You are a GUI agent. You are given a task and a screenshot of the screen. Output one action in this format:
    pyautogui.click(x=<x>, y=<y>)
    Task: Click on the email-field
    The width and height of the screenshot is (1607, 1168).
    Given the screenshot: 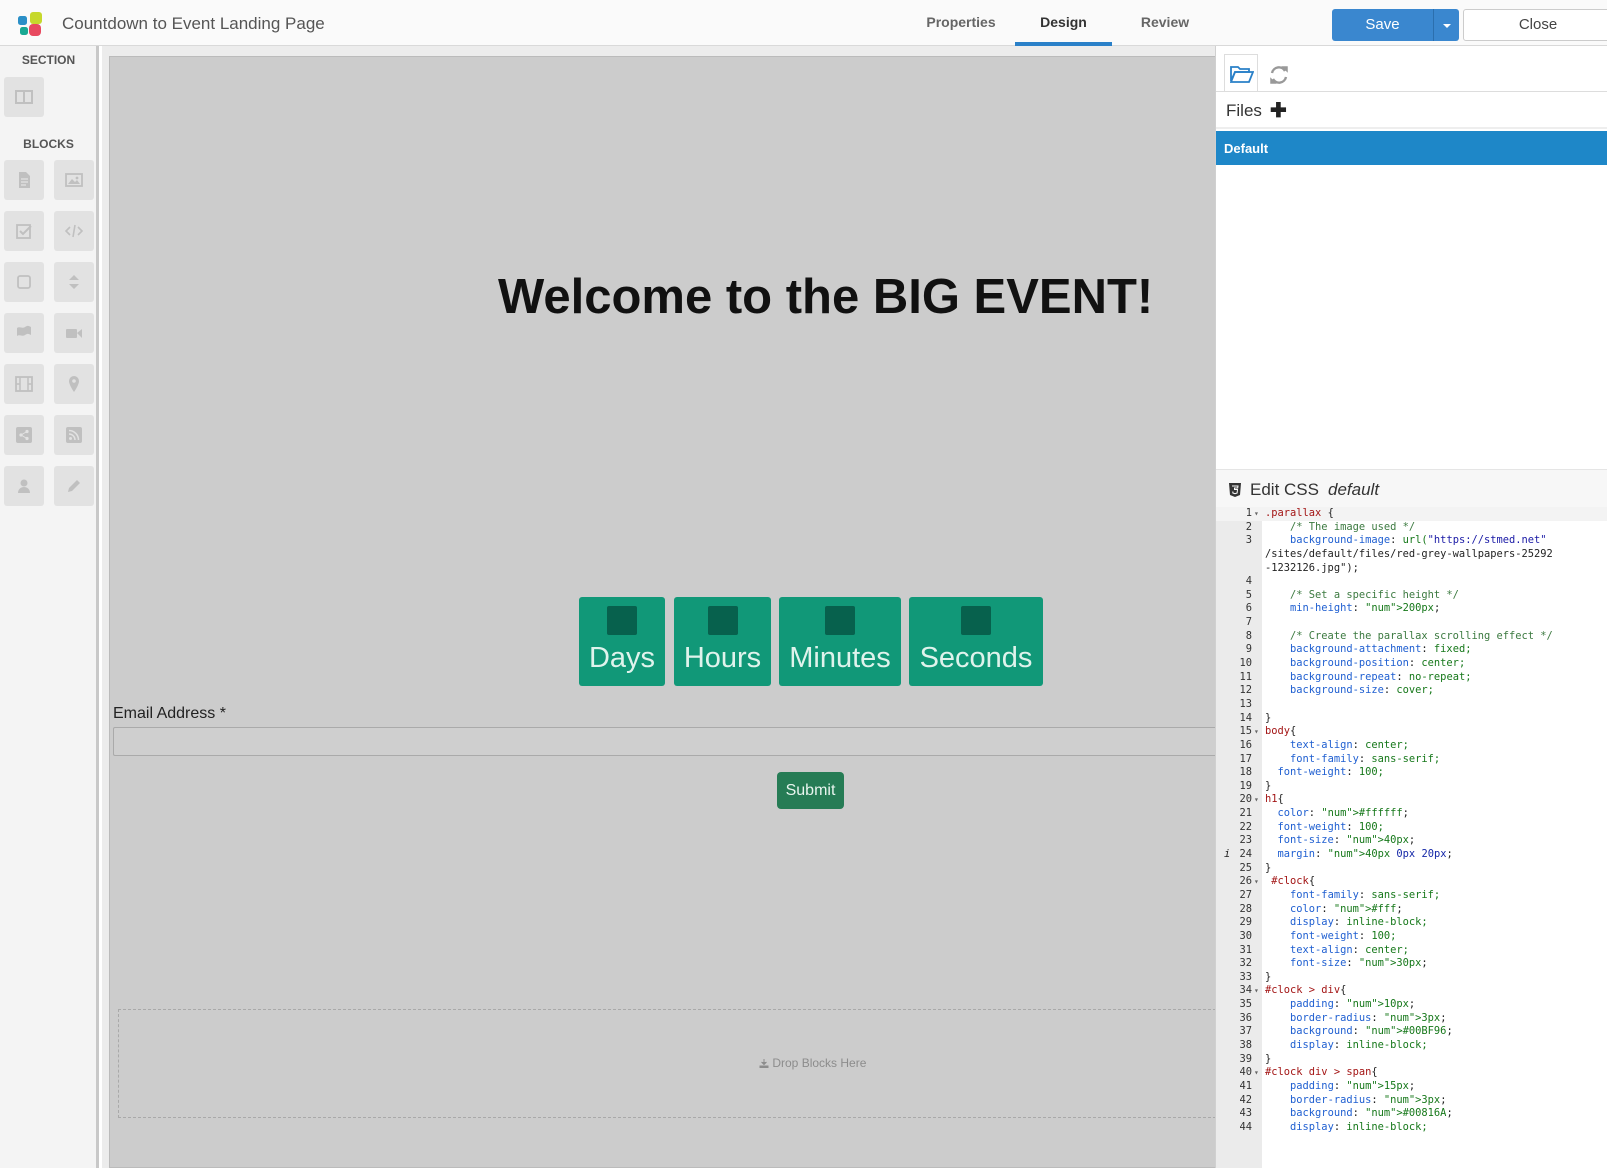 What is the action you would take?
    pyautogui.click(x=664, y=741)
    